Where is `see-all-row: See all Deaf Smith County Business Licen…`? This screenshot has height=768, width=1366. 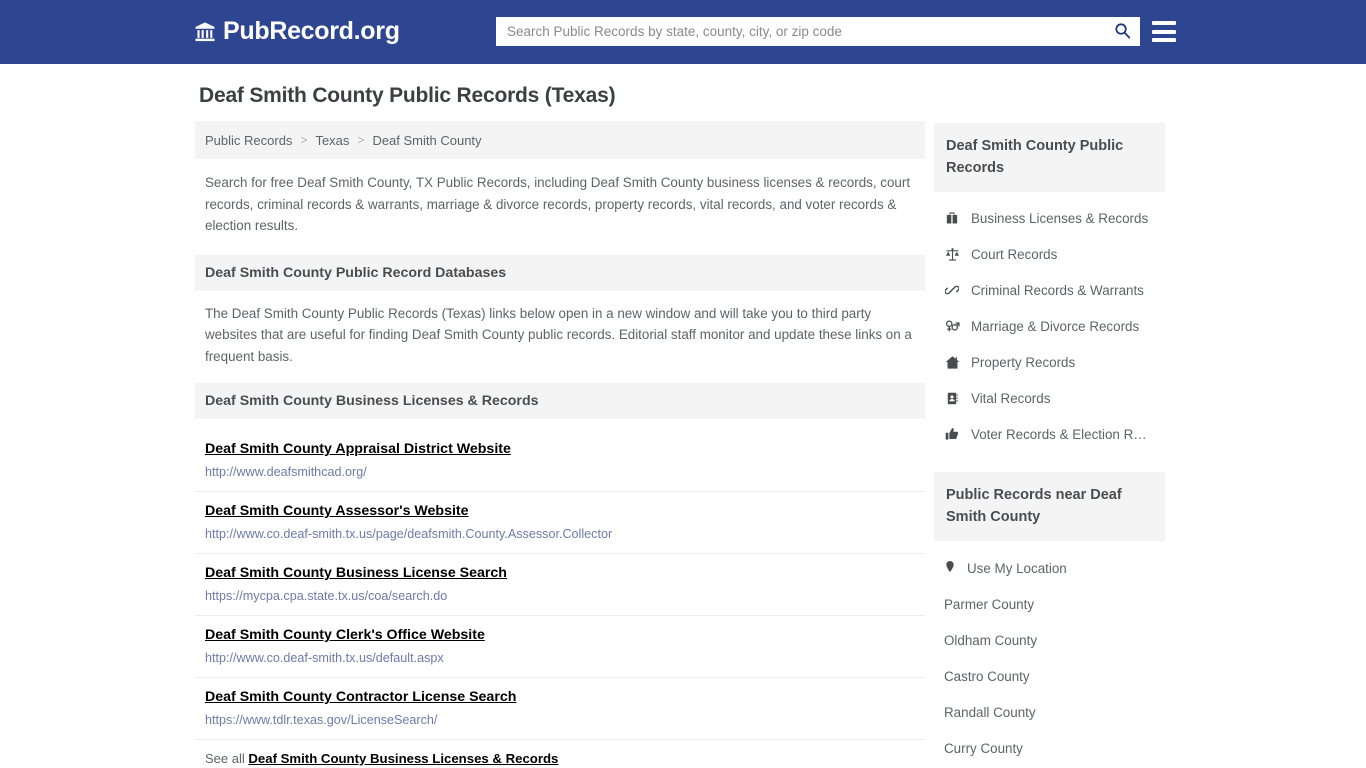
see-all-row: See all Deaf Smith County Business Licen… is located at coordinates (560, 753).